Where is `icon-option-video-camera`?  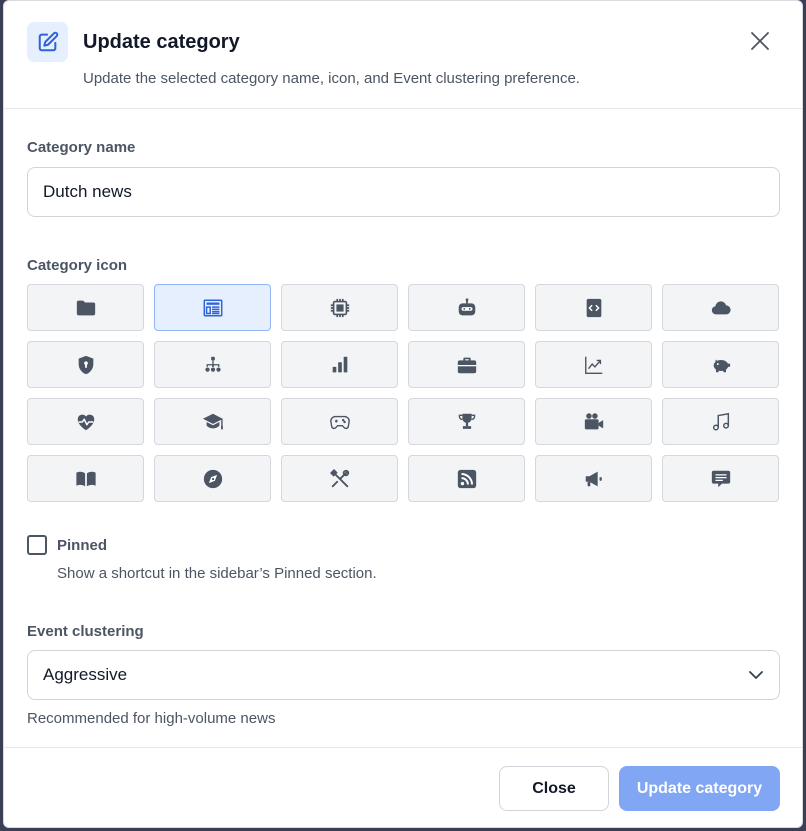 icon-option-video-camera is located at coordinates (593, 421).